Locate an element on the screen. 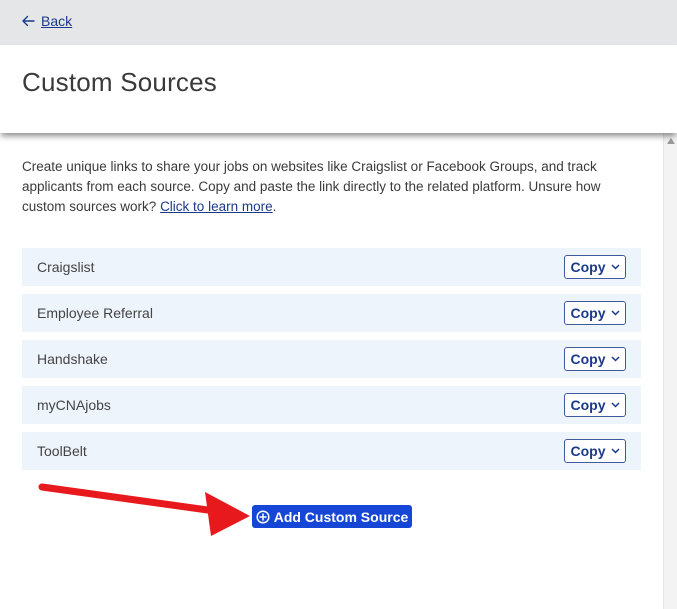  page-title: Custom Sources is located at coordinates (119, 82).